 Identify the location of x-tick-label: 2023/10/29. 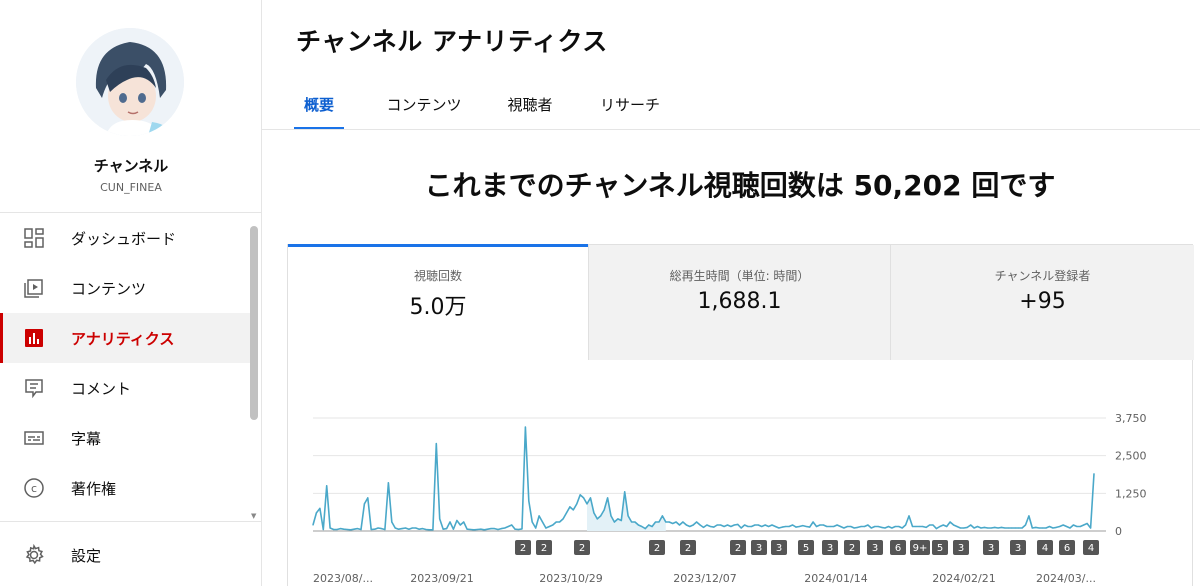
(570, 578).